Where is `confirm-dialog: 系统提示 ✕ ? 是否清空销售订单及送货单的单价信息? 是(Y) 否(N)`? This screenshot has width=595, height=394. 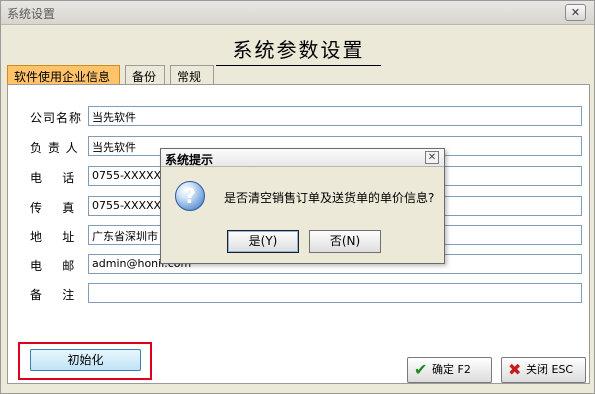
confirm-dialog: 系统提示 ✕ ? 是否清空销售订单及送货单的单价信息? 是(Y) 否(N) is located at coordinates (302, 206).